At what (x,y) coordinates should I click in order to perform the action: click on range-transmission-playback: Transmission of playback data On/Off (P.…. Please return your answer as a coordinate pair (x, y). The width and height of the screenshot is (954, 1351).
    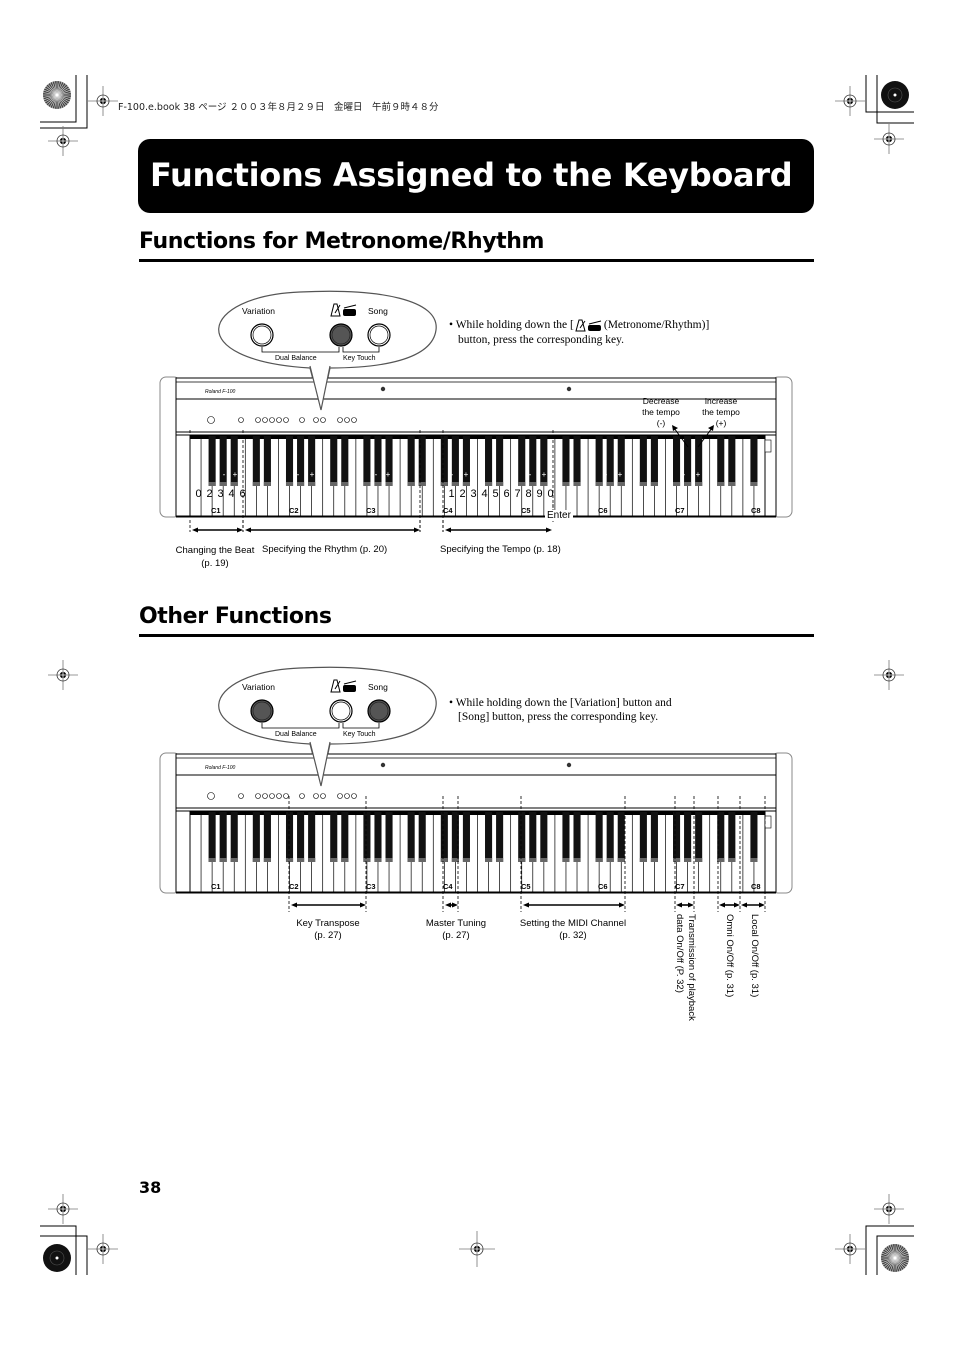
    Looking at the image, I should click on (685, 967).